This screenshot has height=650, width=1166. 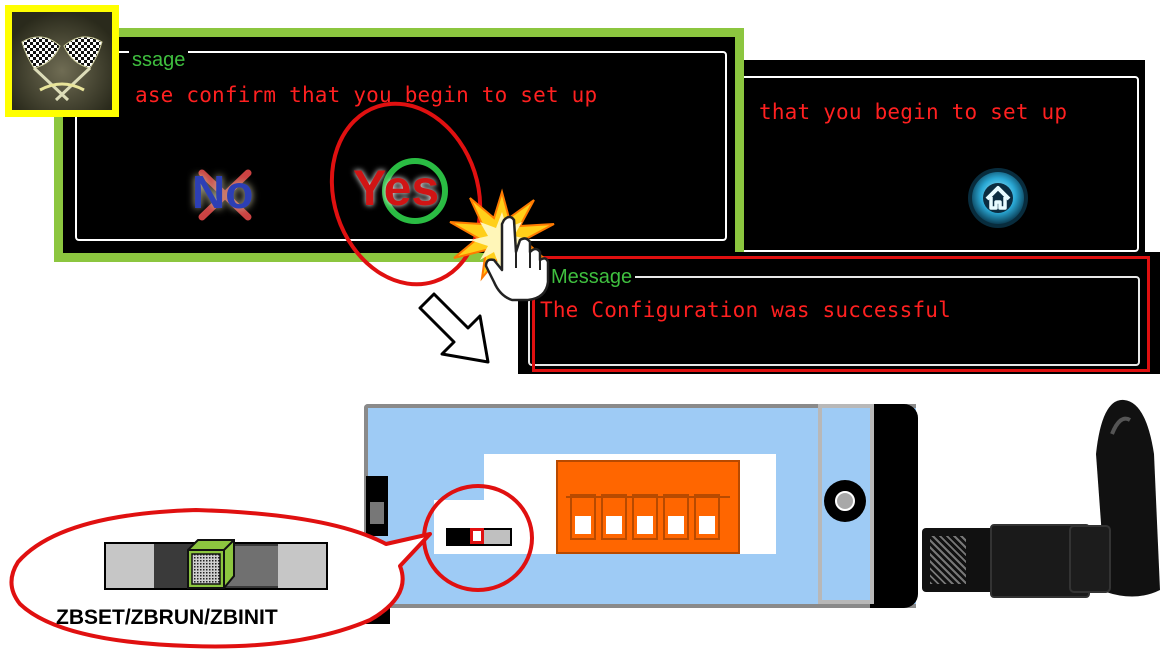 I want to click on home-button, so click(x=998, y=198).